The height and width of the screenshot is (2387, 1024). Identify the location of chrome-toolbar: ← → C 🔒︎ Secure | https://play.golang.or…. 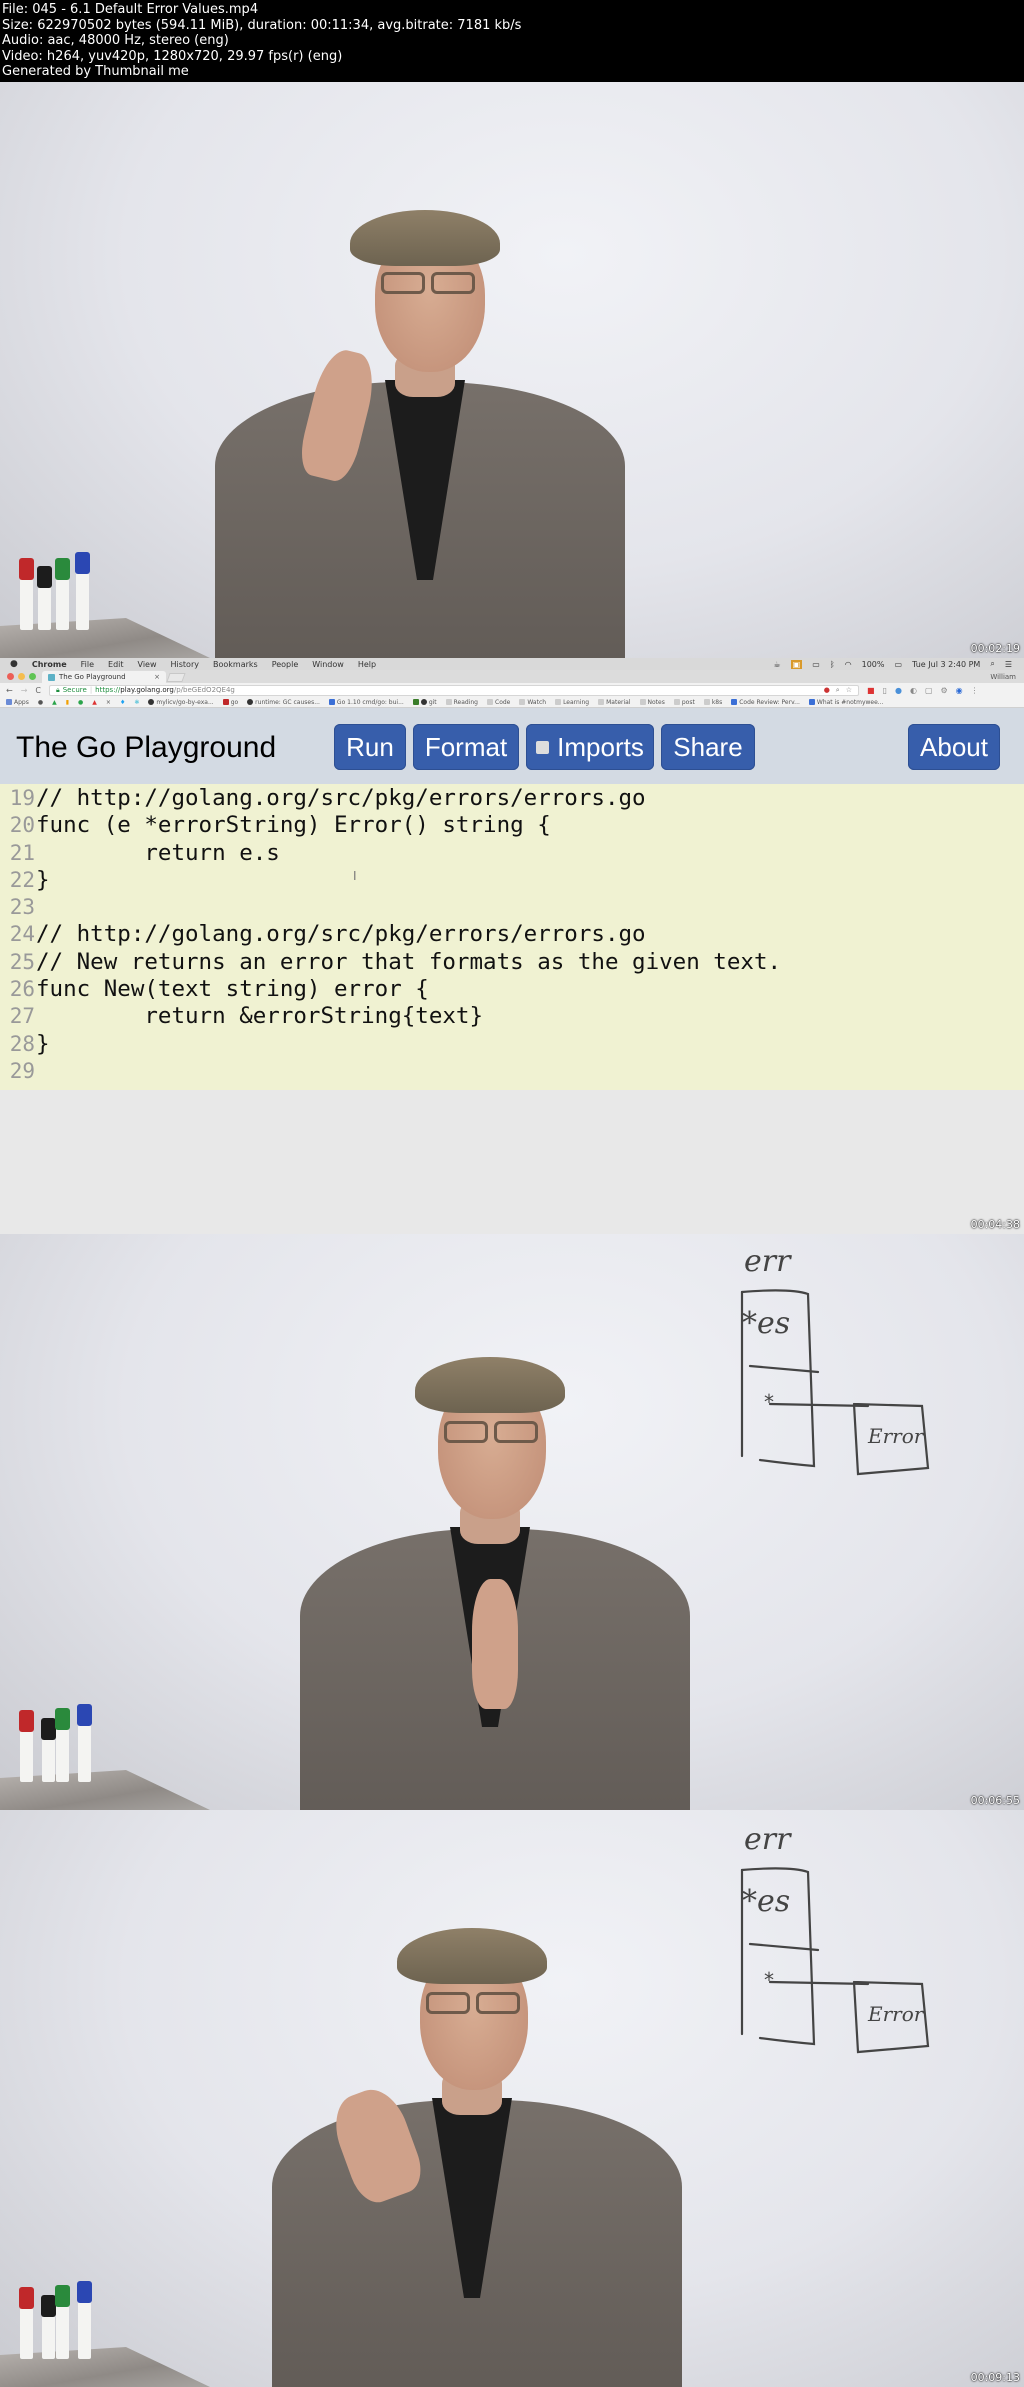
(512, 690).